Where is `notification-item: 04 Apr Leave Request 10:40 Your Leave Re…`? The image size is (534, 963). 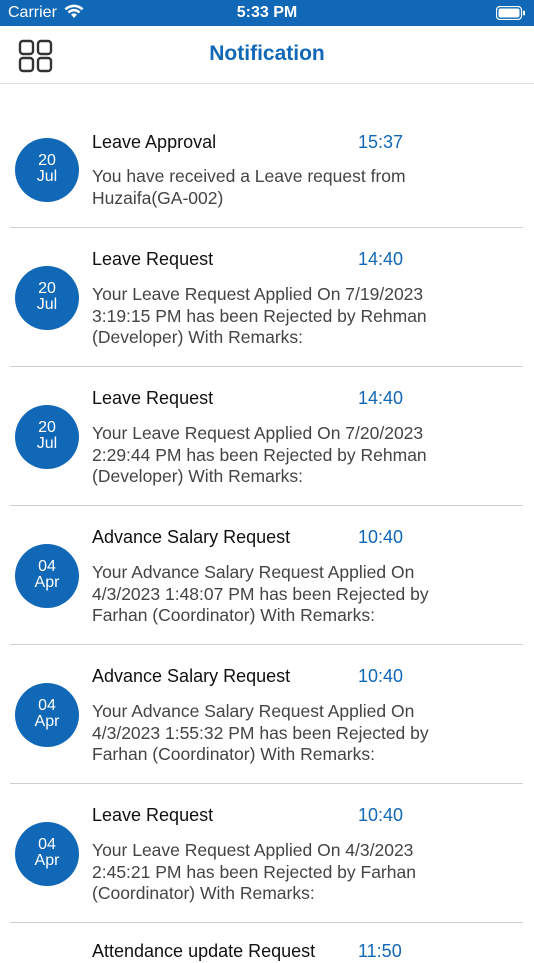
notification-item: 04 Apr Leave Request 10:40 Your Leave Re… is located at coordinates (266, 853).